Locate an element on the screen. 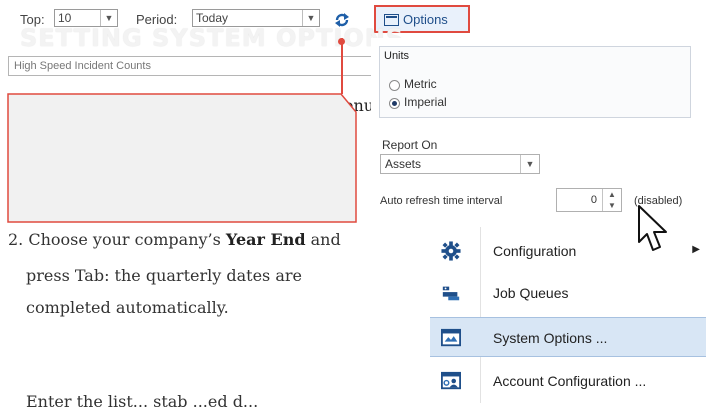  chevron-down-icon: ▼ is located at coordinates (529, 164).